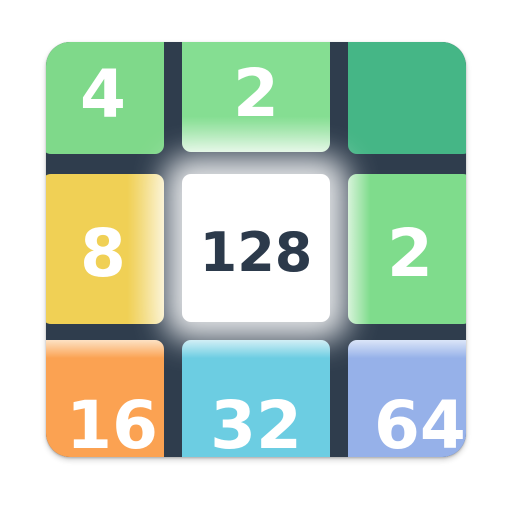 This screenshot has width=512, height=512. What do you see at coordinates (103, 253) in the screenshot?
I see `tile-value: 8` at bounding box center [103, 253].